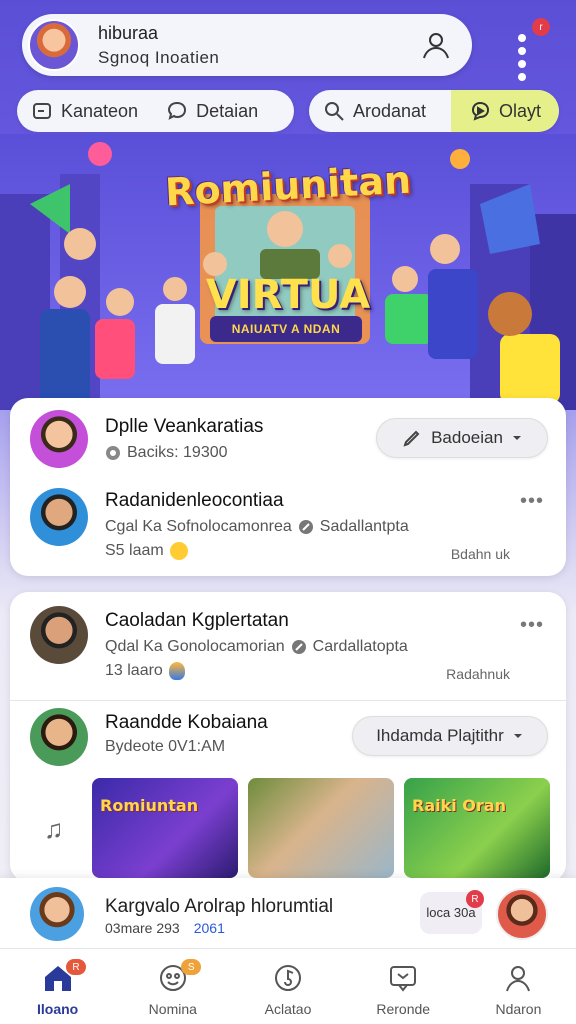 The height and width of the screenshot is (1024, 576). What do you see at coordinates (288, 1009) in the screenshot?
I see `nav-label: Aclatao` at bounding box center [288, 1009].